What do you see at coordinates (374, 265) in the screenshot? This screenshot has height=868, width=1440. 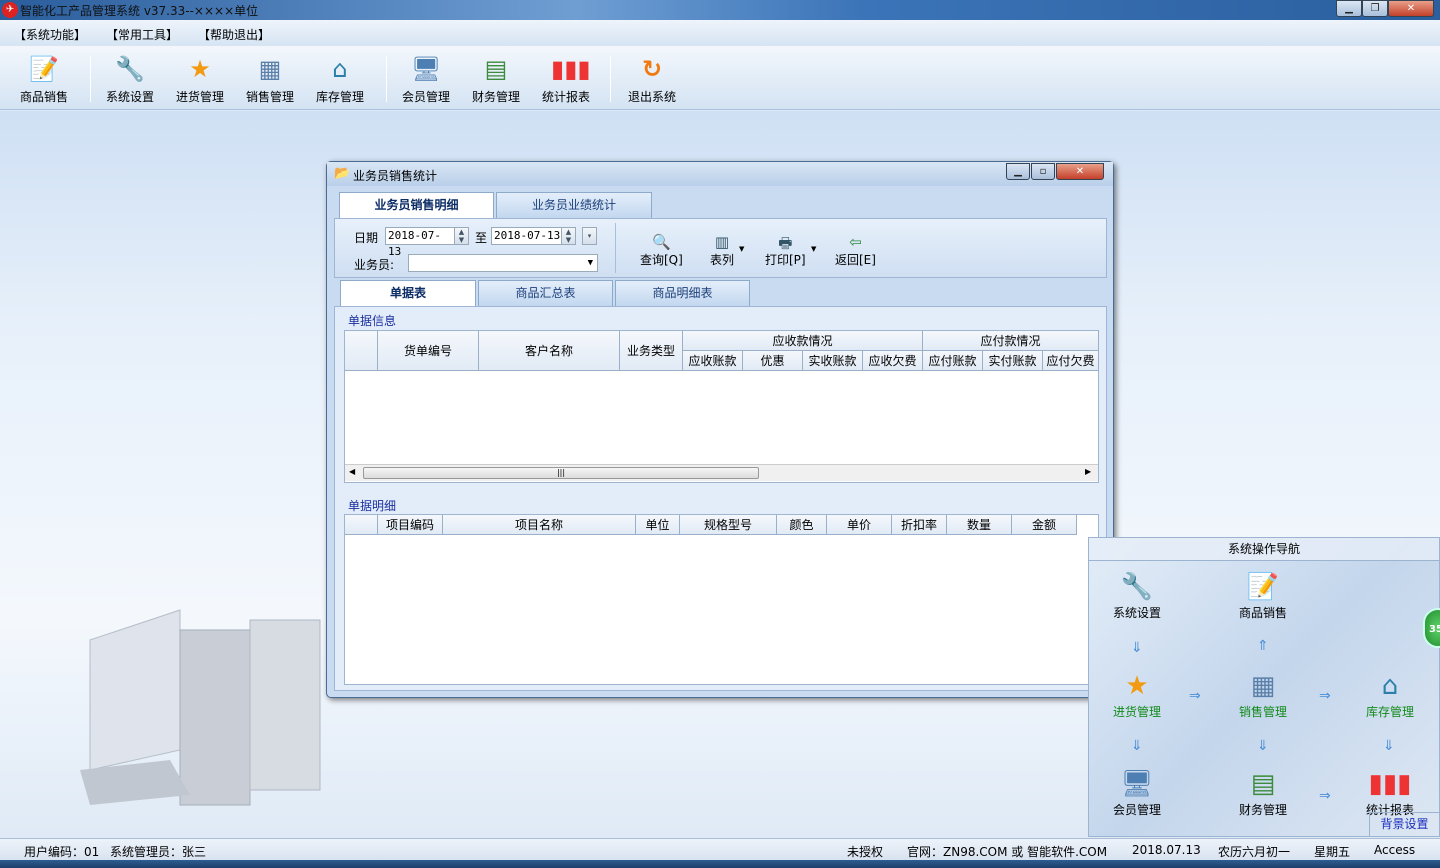 I see `salesman-label: 业务员:` at bounding box center [374, 265].